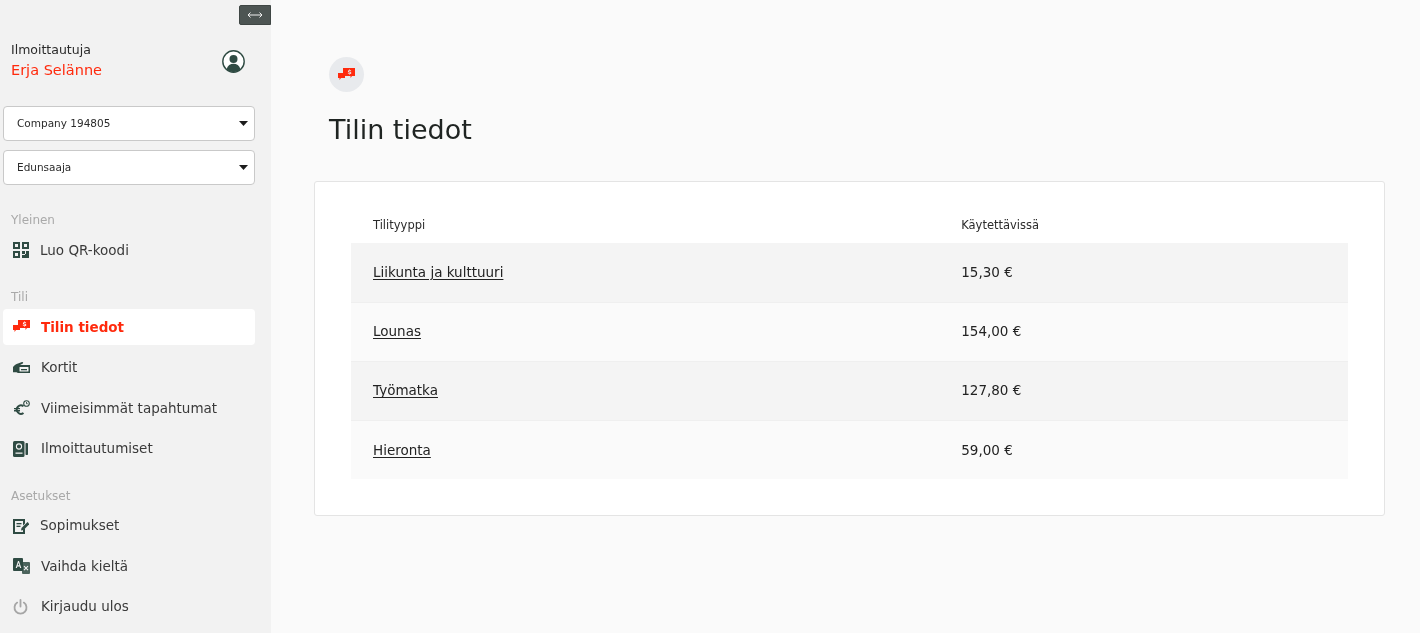 The width and height of the screenshot is (1420, 633). I want to click on user-name: Erja Selänne, so click(56, 70).